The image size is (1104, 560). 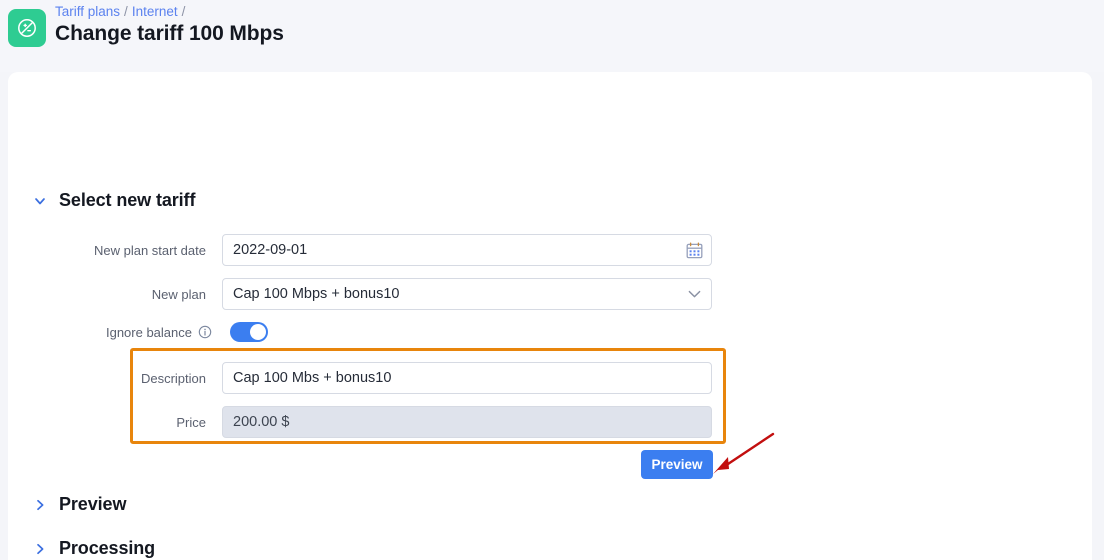 What do you see at coordinates (677, 464) in the screenshot?
I see `preview-button: Preview` at bounding box center [677, 464].